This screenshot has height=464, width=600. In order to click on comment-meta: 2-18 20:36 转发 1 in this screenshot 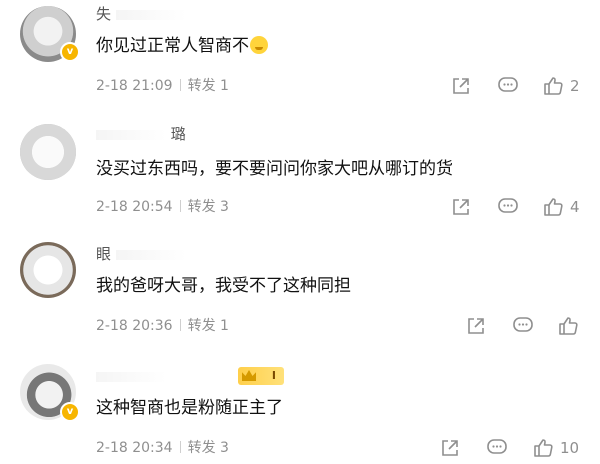, I will do `click(162, 326)`.